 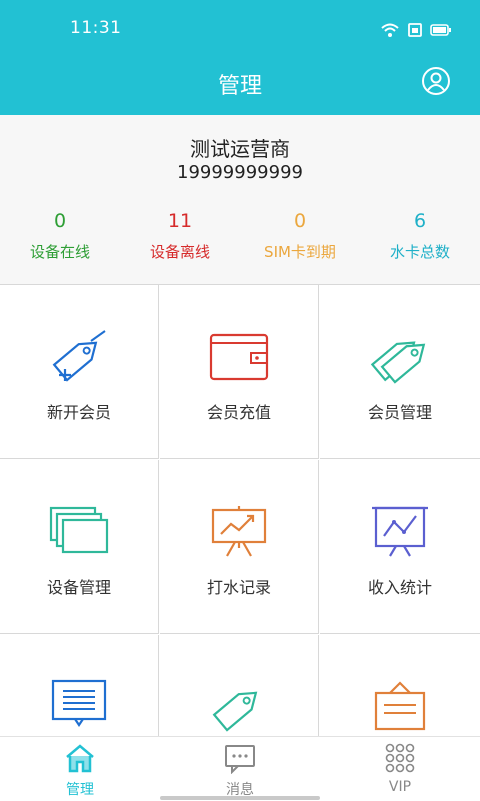 I want to click on grid-item-label: 收入统计, so click(x=399, y=587).